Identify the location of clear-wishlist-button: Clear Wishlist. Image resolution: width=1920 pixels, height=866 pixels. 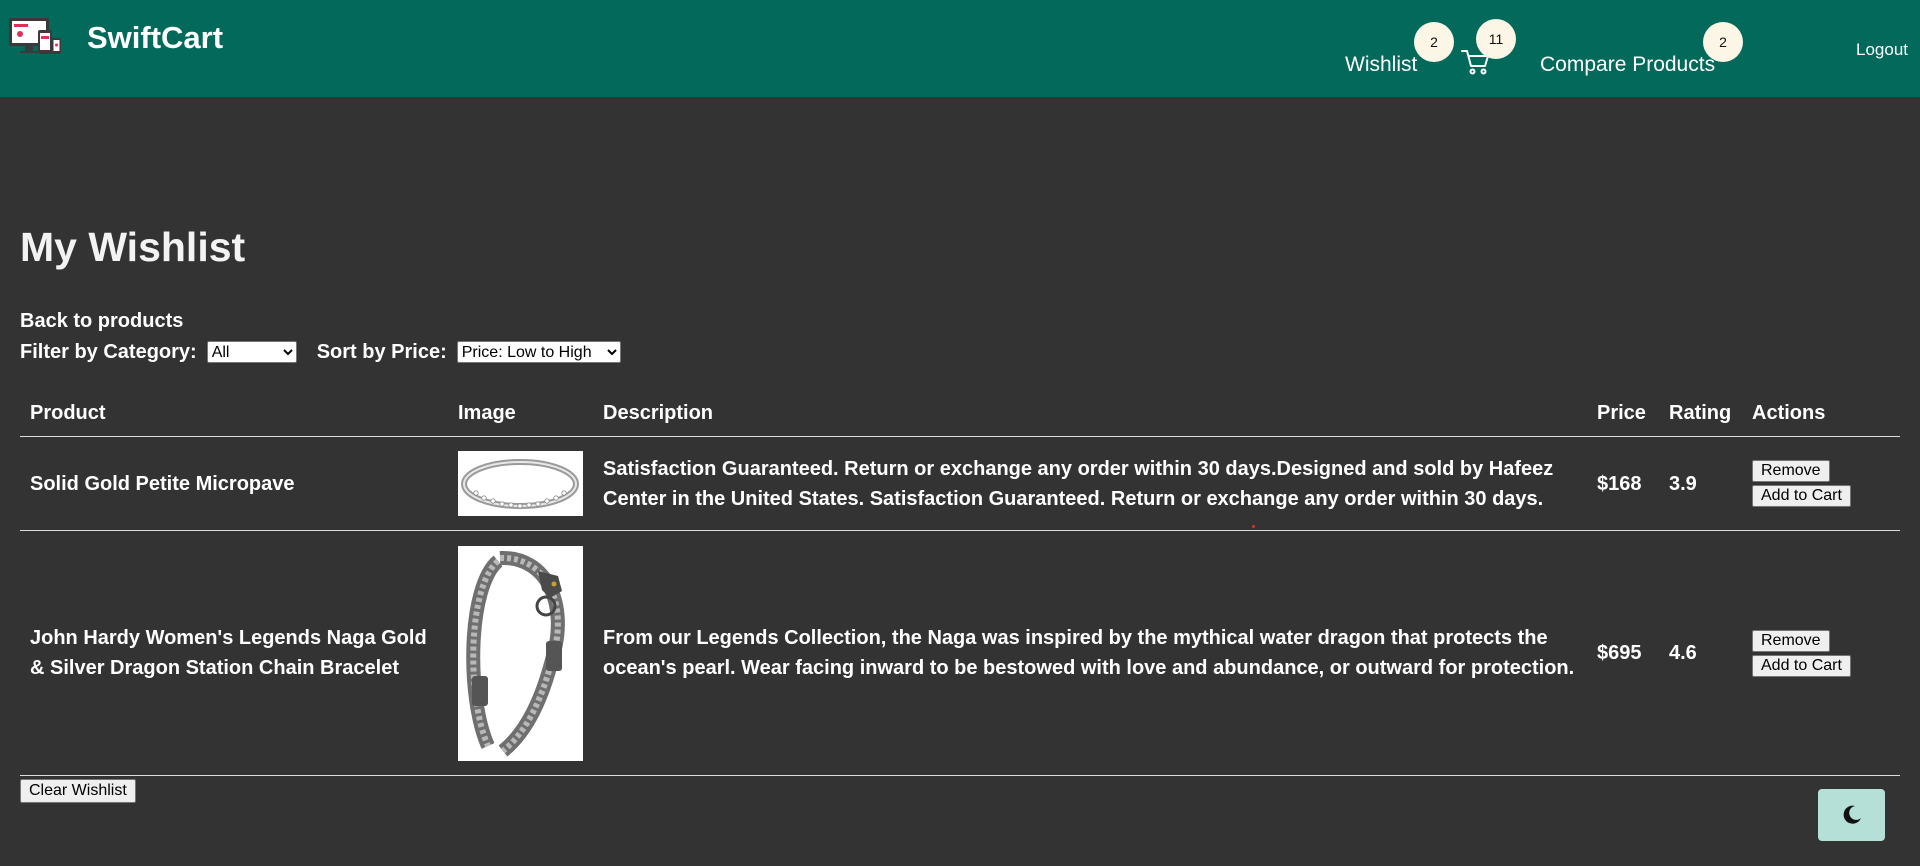
(78, 791).